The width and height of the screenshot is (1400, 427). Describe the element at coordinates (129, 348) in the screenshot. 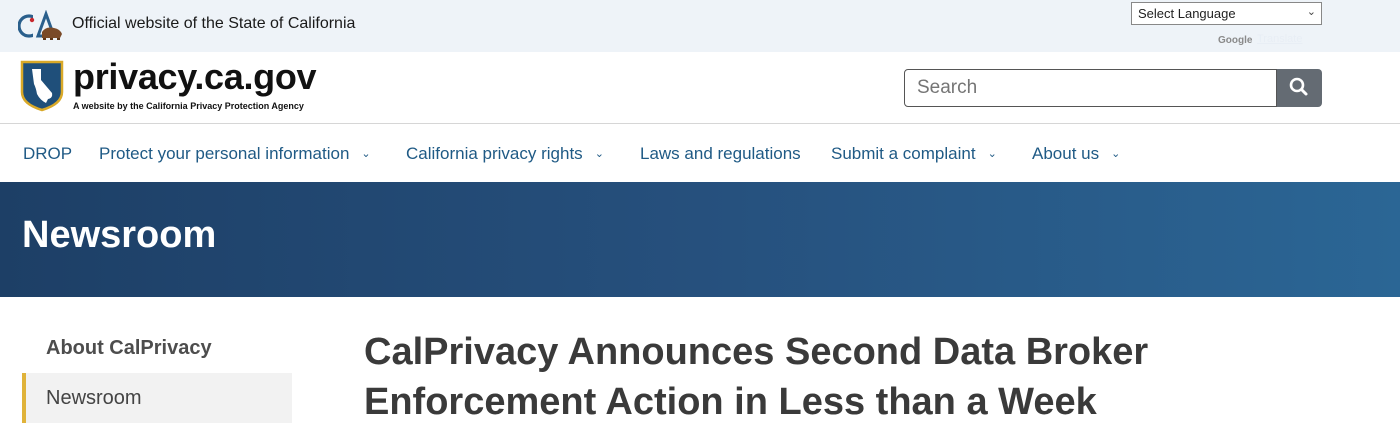

I see `sidebar-heading: About CalPrivacy` at that location.